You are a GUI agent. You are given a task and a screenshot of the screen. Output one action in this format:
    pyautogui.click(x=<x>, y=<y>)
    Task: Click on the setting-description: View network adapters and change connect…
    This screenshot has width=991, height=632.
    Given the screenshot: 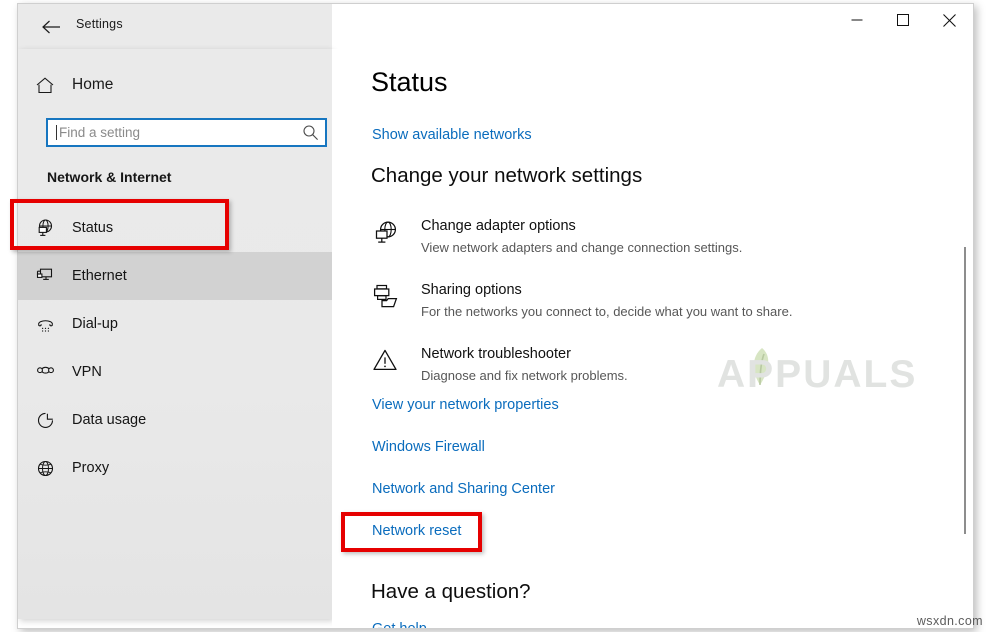 What is the action you would take?
    pyautogui.click(x=582, y=247)
    